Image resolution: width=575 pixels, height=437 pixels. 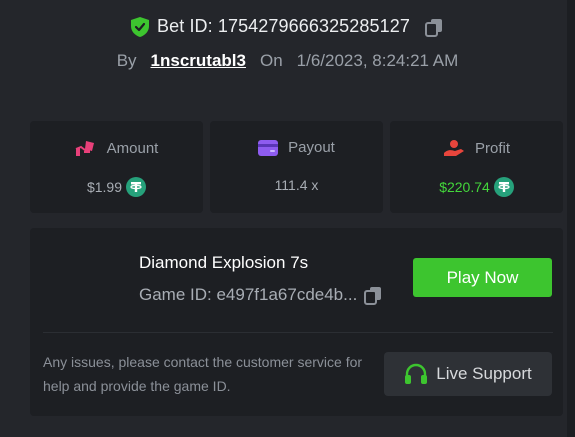 What do you see at coordinates (453, 148) in the screenshot?
I see `profit-hand-icon` at bounding box center [453, 148].